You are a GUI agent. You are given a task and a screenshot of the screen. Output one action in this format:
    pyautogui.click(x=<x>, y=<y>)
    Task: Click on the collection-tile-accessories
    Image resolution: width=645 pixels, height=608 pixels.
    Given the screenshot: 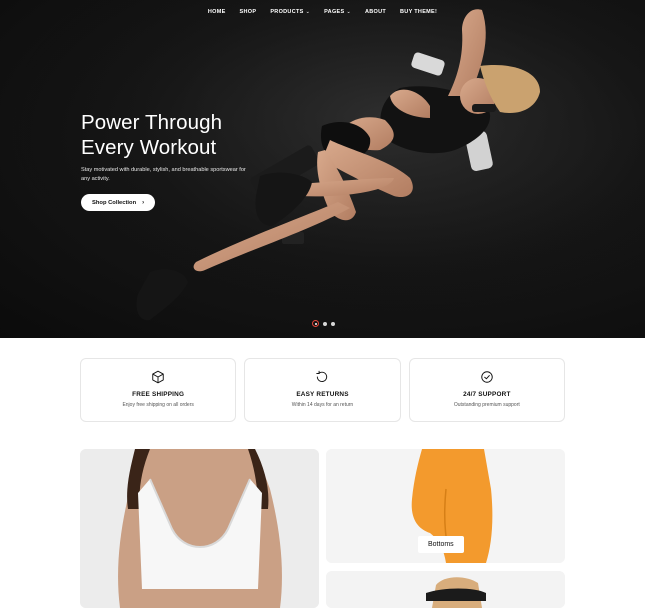 What is the action you would take?
    pyautogui.click(x=445, y=589)
    